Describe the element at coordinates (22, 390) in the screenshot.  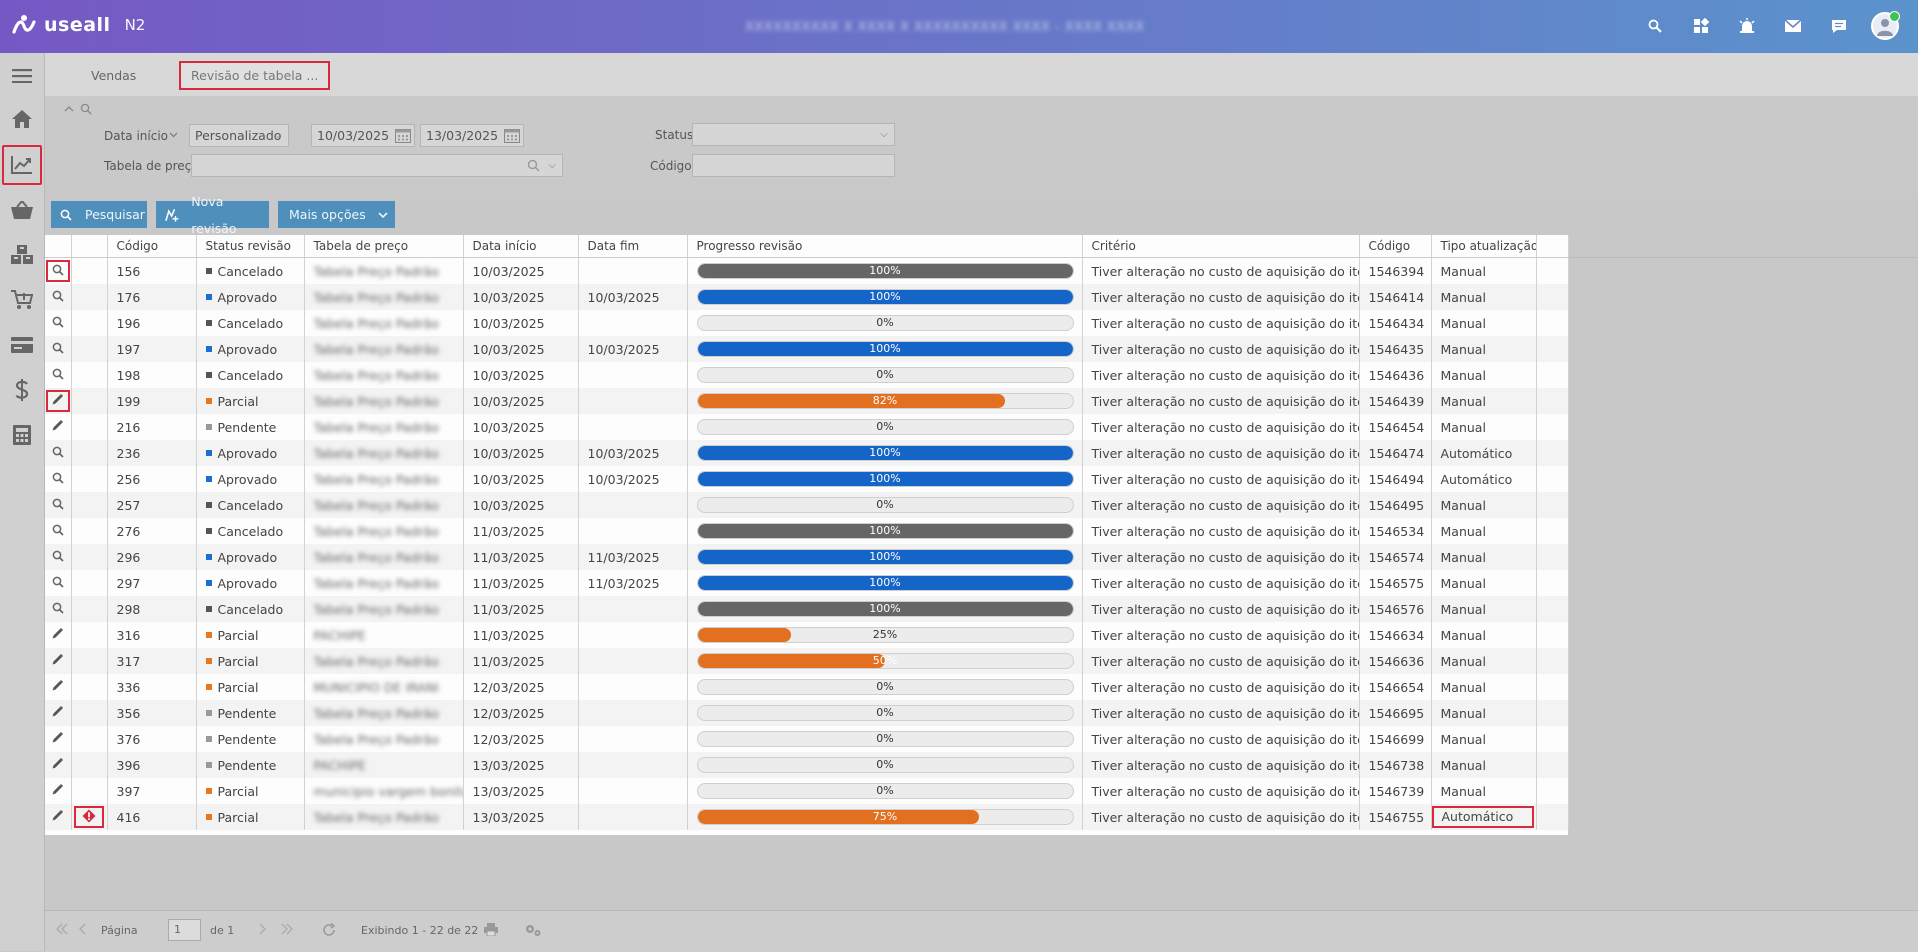
I see `sidebar-item-finance` at that location.